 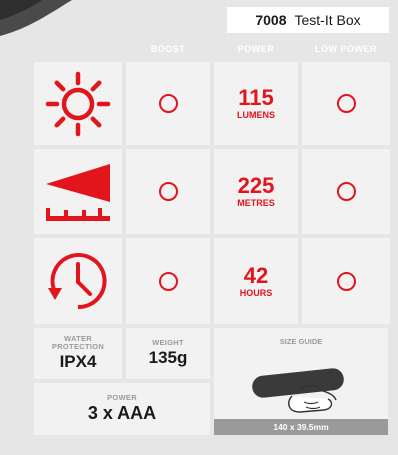 I want to click on weight-label: WEIGHT, so click(x=168, y=342).